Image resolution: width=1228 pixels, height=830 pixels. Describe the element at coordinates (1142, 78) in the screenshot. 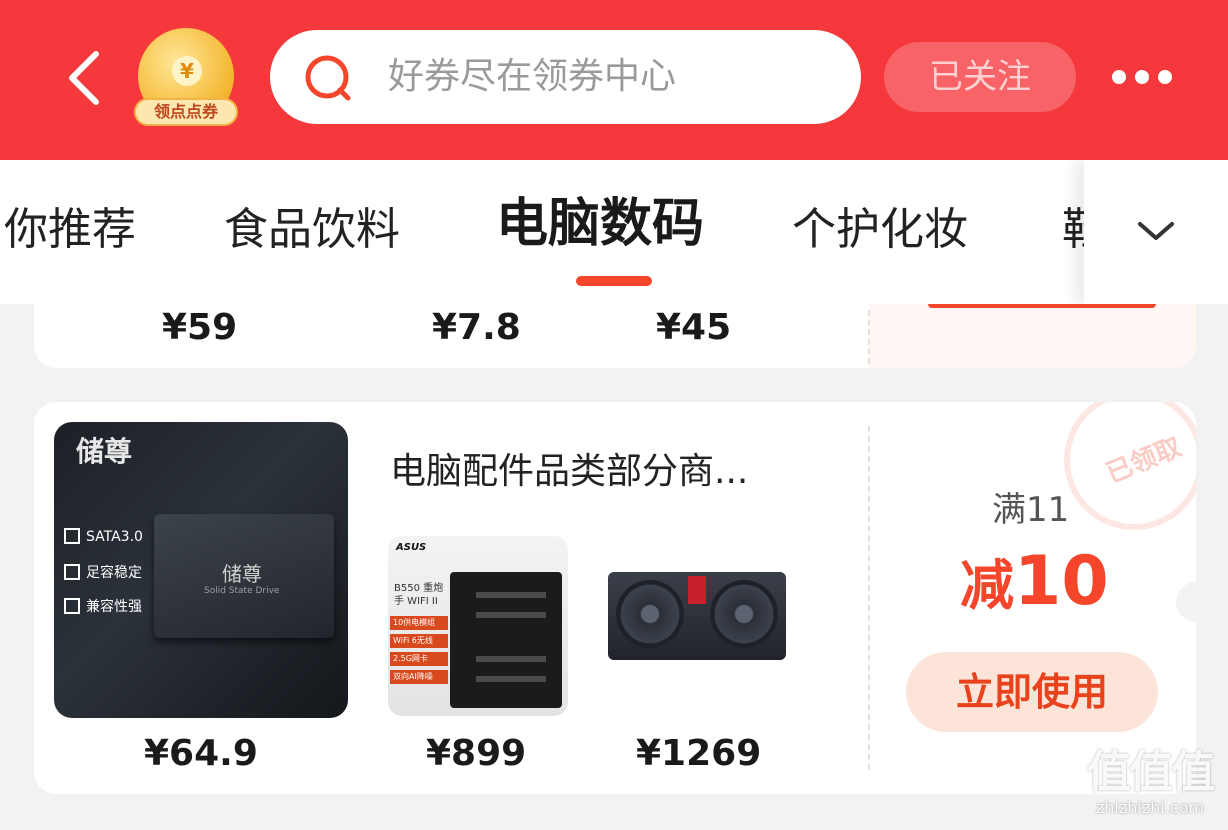

I see `more-menu-button` at that location.